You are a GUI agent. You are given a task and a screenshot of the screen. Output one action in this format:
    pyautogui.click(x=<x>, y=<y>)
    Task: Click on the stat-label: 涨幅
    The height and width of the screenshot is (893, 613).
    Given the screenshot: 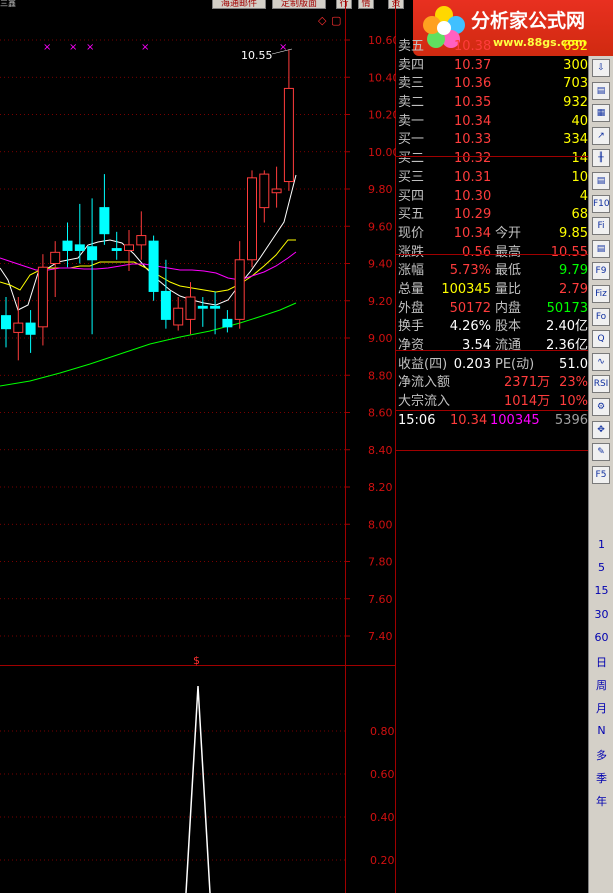 What is the action you would take?
    pyautogui.click(x=411, y=271)
    